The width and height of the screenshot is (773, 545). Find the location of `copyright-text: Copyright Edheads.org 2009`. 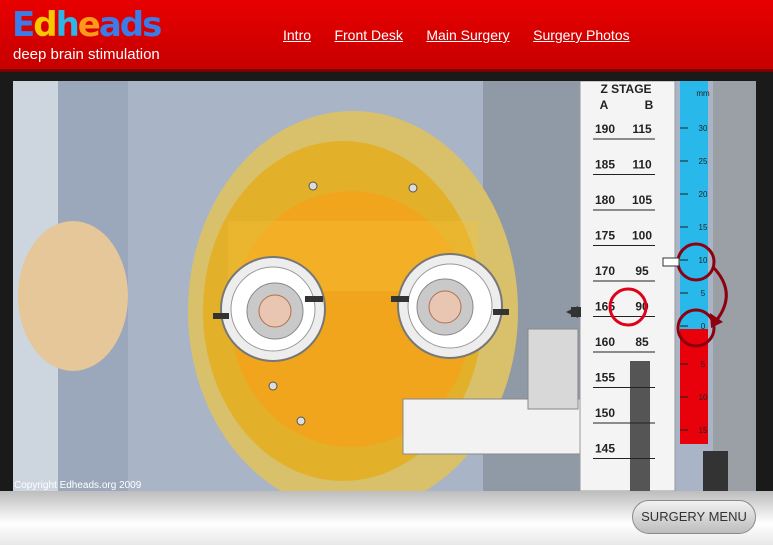

copyright-text: Copyright Edheads.org 2009 is located at coordinates (78, 485).